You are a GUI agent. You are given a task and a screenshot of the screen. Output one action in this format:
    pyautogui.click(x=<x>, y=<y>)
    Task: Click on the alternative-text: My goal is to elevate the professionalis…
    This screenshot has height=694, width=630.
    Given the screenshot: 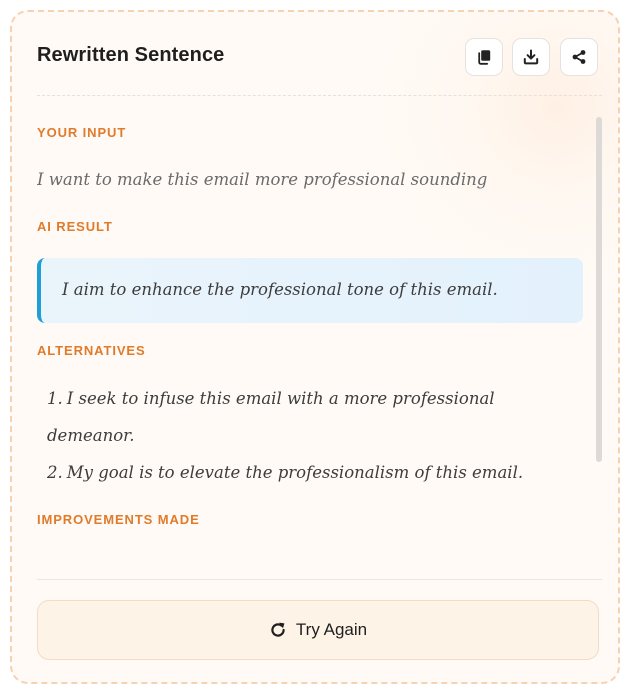 What is the action you would take?
    pyautogui.click(x=295, y=472)
    